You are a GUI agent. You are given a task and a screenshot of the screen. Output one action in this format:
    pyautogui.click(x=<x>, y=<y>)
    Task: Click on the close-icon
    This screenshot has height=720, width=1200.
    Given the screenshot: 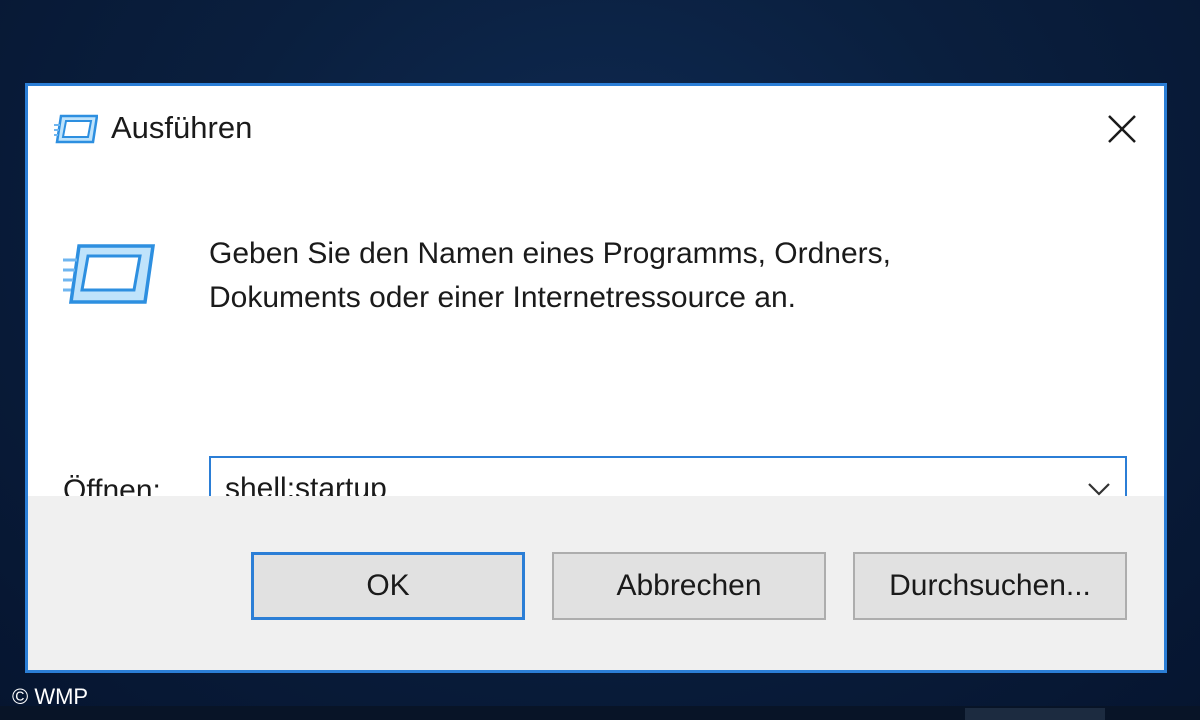 What is the action you would take?
    pyautogui.click(x=1122, y=129)
    